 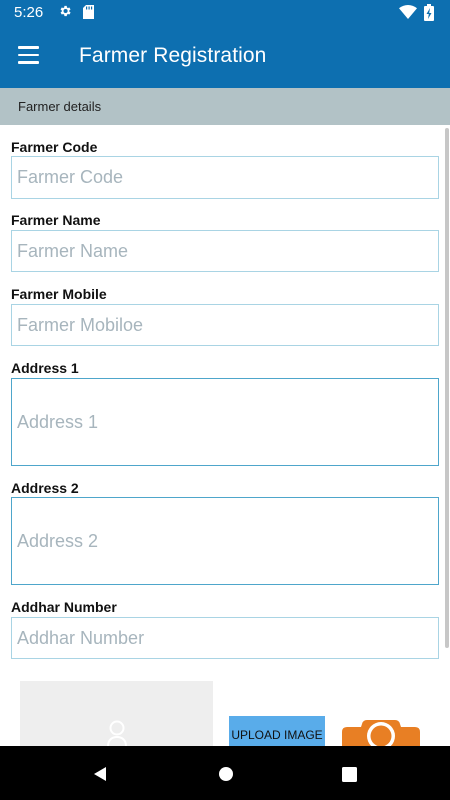 I want to click on address1-input, so click(x=225, y=422).